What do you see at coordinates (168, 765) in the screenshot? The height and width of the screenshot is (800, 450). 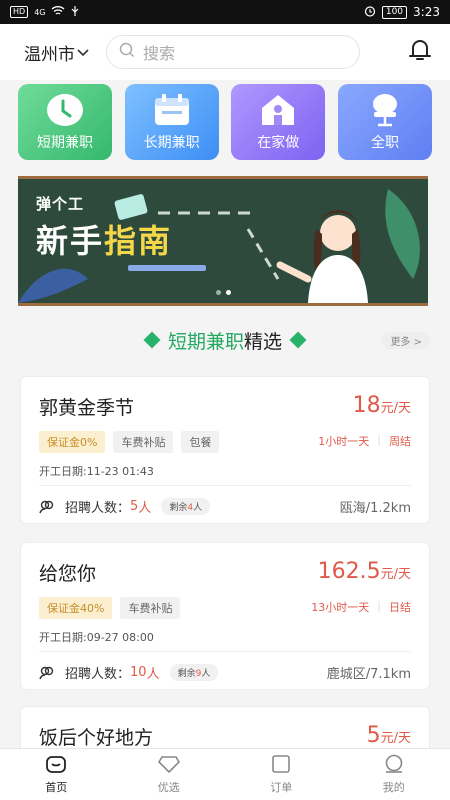 I see `diamond-icon` at bounding box center [168, 765].